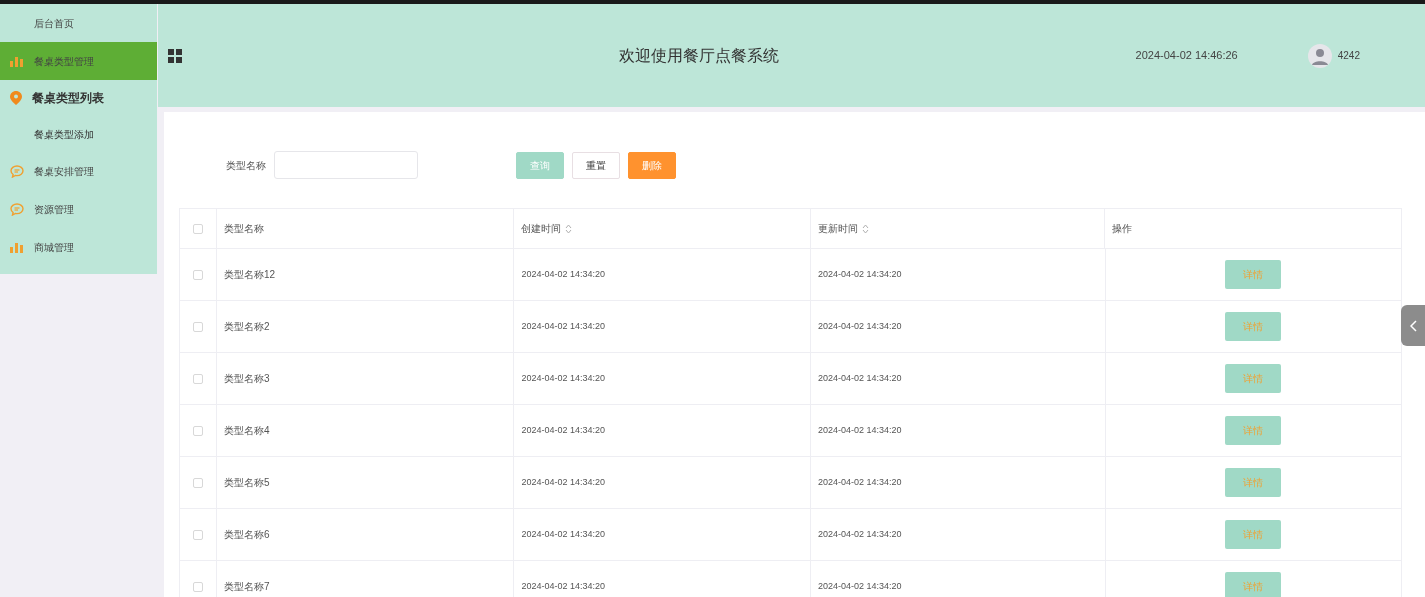 This screenshot has width=1425, height=597. Describe the element at coordinates (243, 229) in the screenshot. I see `column-header: 类型名称` at that location.